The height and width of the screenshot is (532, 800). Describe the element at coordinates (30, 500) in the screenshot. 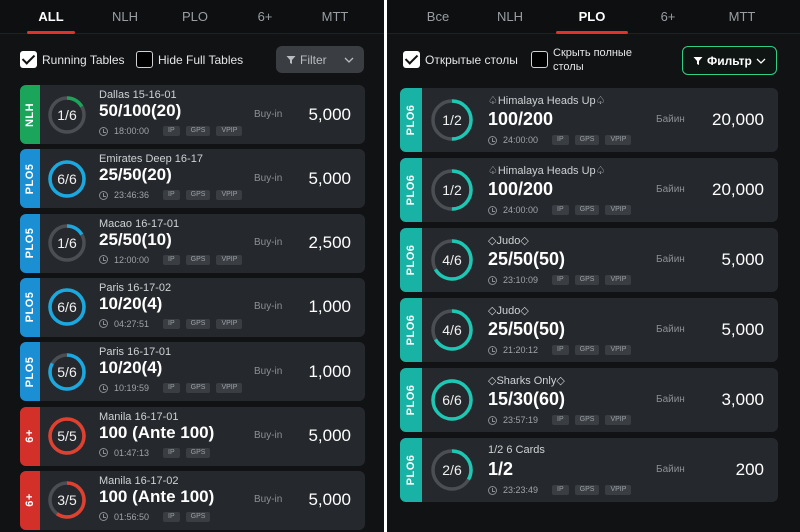

I see `game-type-badge: 6+` at that location.